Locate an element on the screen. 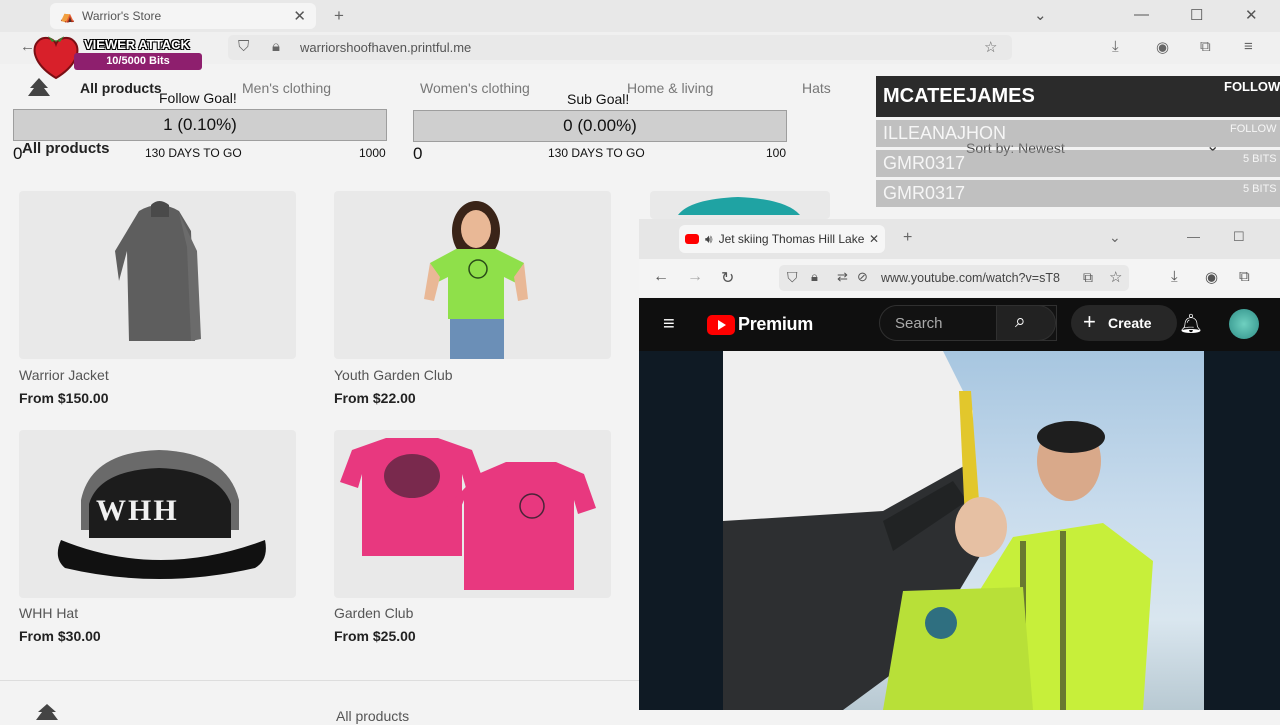 This screenshot has height=725, width=1280. follow-goal-title: Follow Goal! is located at coordinates (198, 98).